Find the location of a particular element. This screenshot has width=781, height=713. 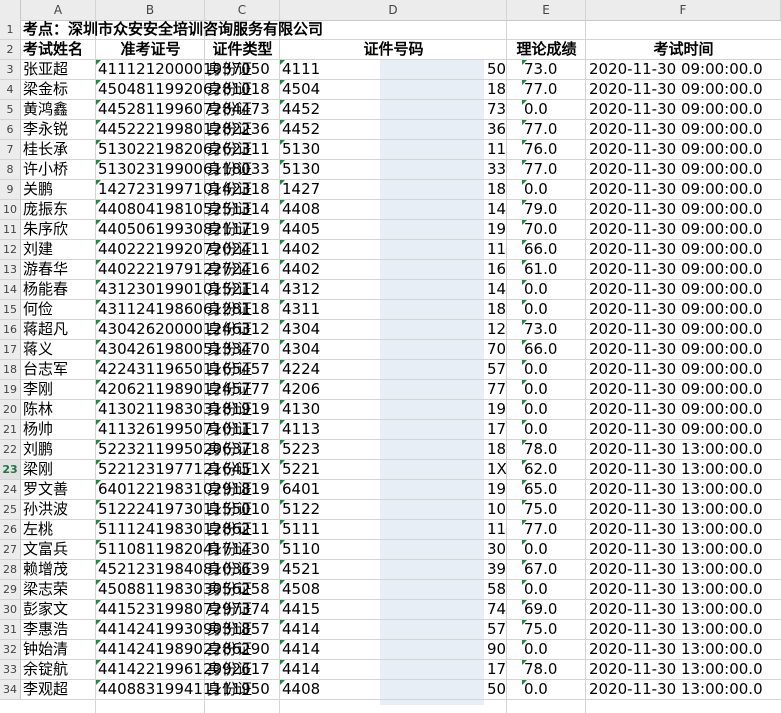

cell-theory-score: 66.0 is located at coordinates (539, 249).